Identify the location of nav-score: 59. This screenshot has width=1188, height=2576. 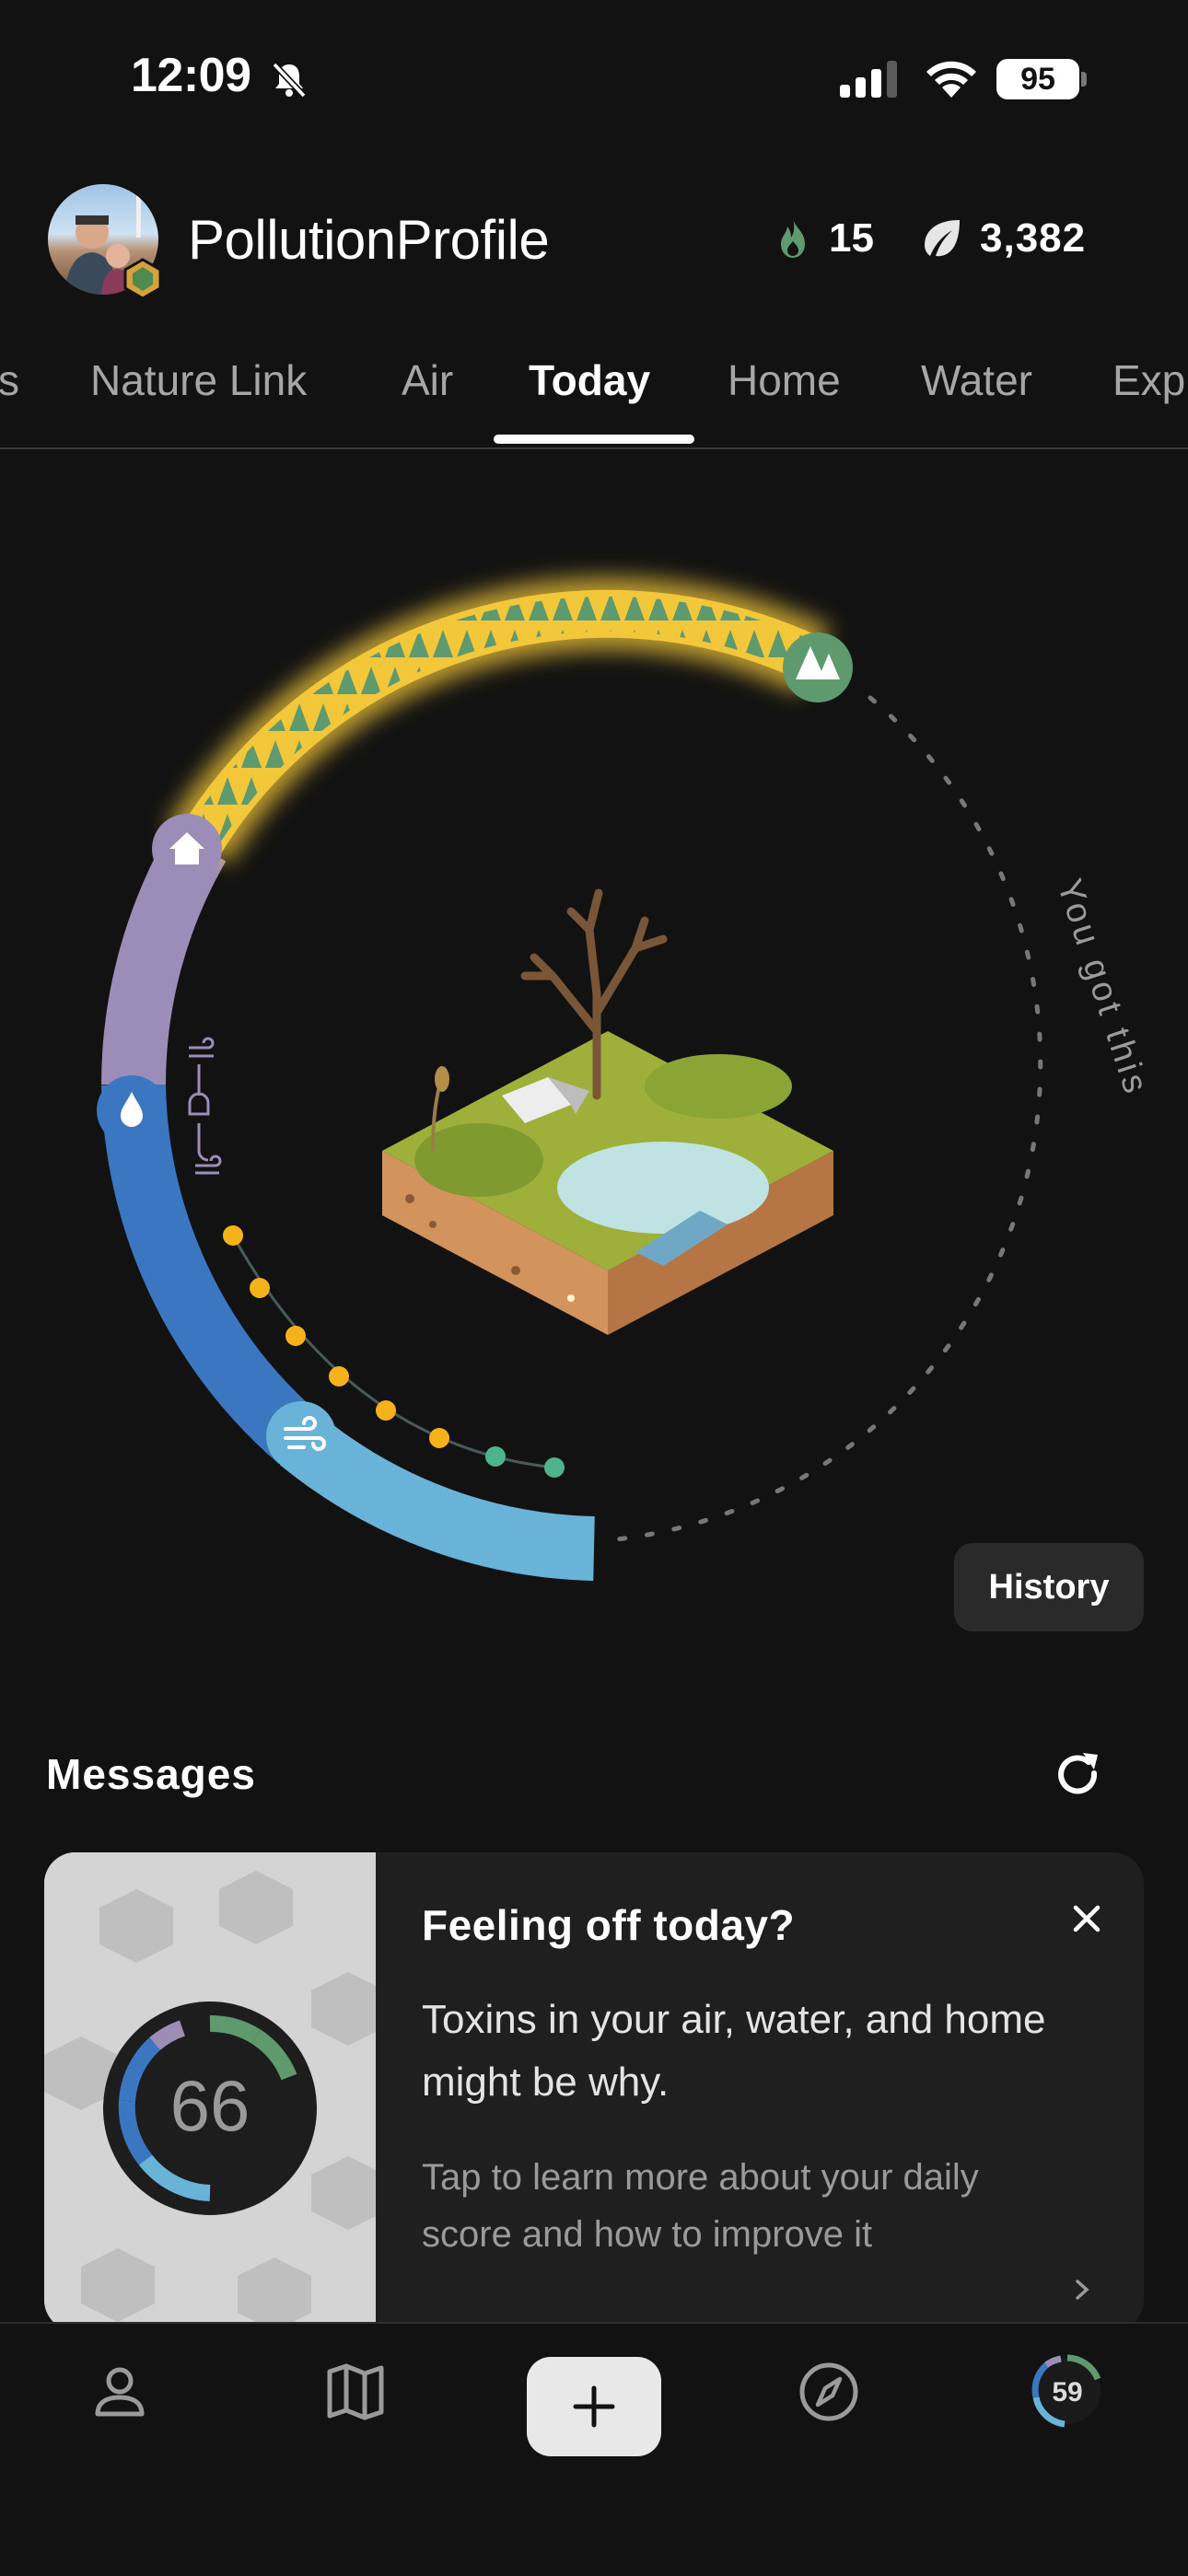
(1067, 2392).